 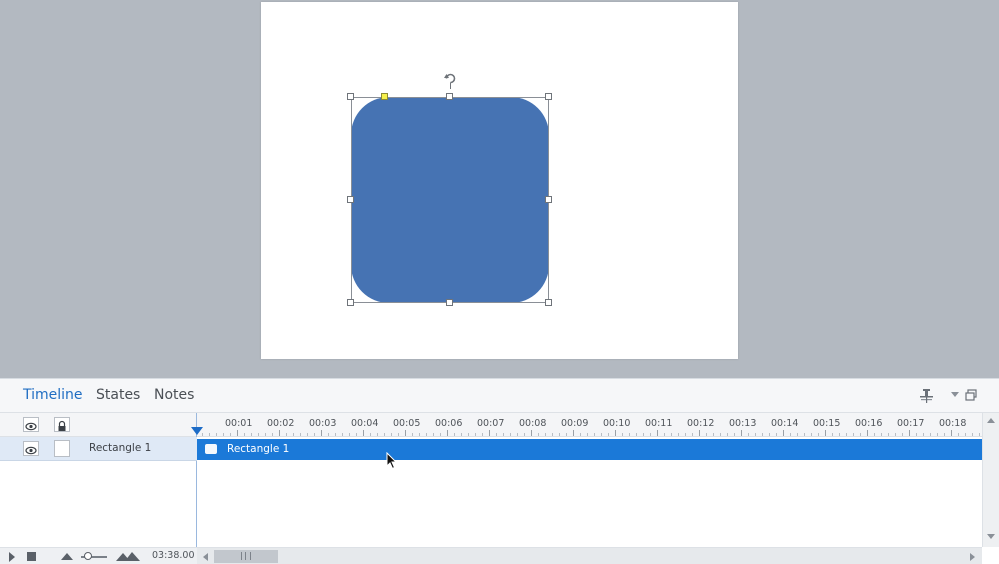 What do you see at coordinates (701, 423) in the screenshot?
I see `ruler-time-label: 00:12` at bounding box center [701, 423].